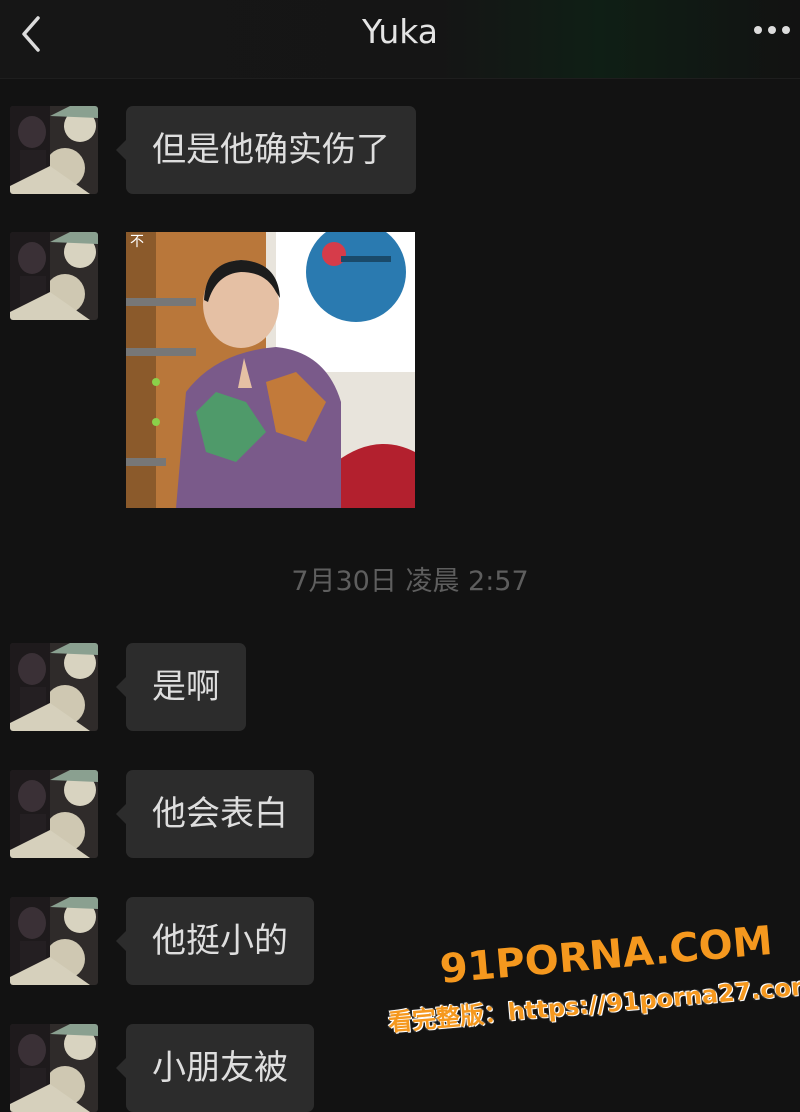 This screenshot has width=800, height=1112. I want to click on message-bubble: 是啊, so click(181, 687).